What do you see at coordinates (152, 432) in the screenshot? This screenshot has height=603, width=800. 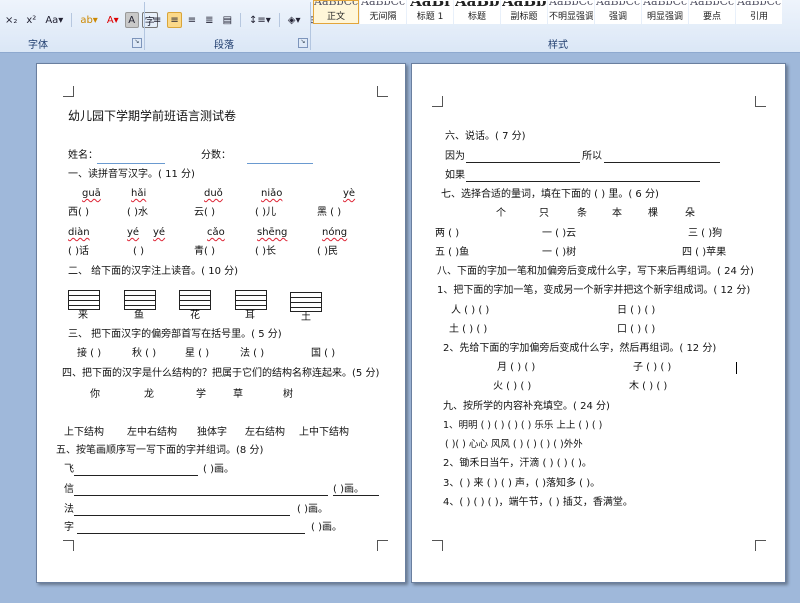 I see `structure-name: 左中右结构` at bounding box center [152, 432].